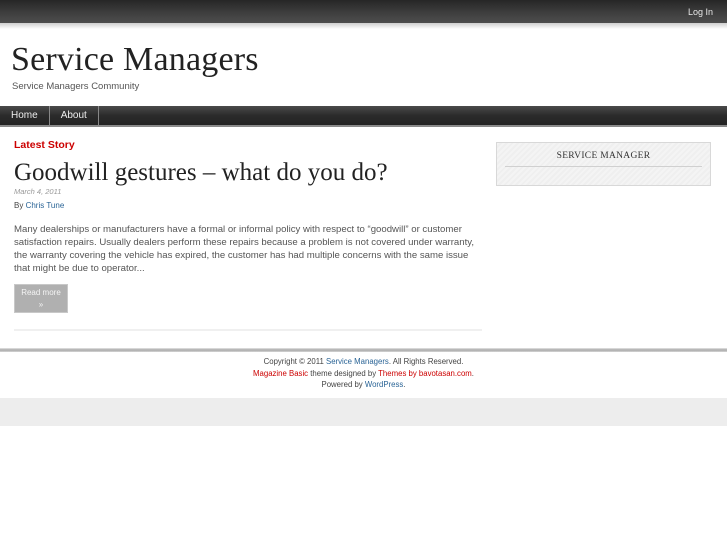 The width and height of the screenshot is (727, 545). I want to click on rights-text: . All Rights Reserved., so click(426, 361).